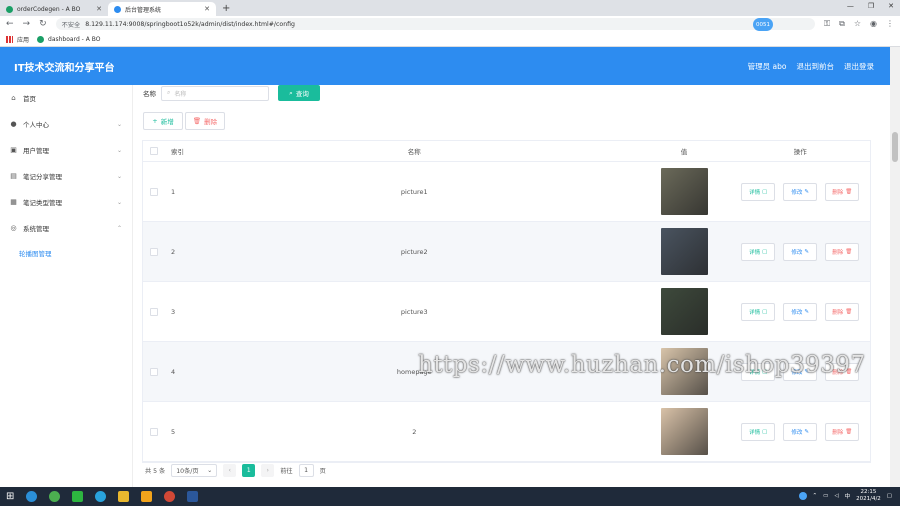 The image size is (900, 506). I want to click on name-search-input: ⌕ 名称, so click(215, 93).